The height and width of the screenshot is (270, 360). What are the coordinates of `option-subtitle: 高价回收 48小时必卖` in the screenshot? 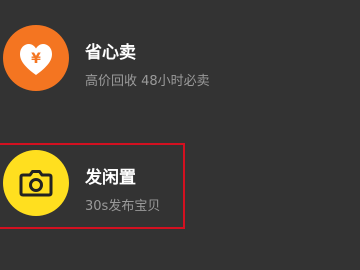 It's located at (147, 81).